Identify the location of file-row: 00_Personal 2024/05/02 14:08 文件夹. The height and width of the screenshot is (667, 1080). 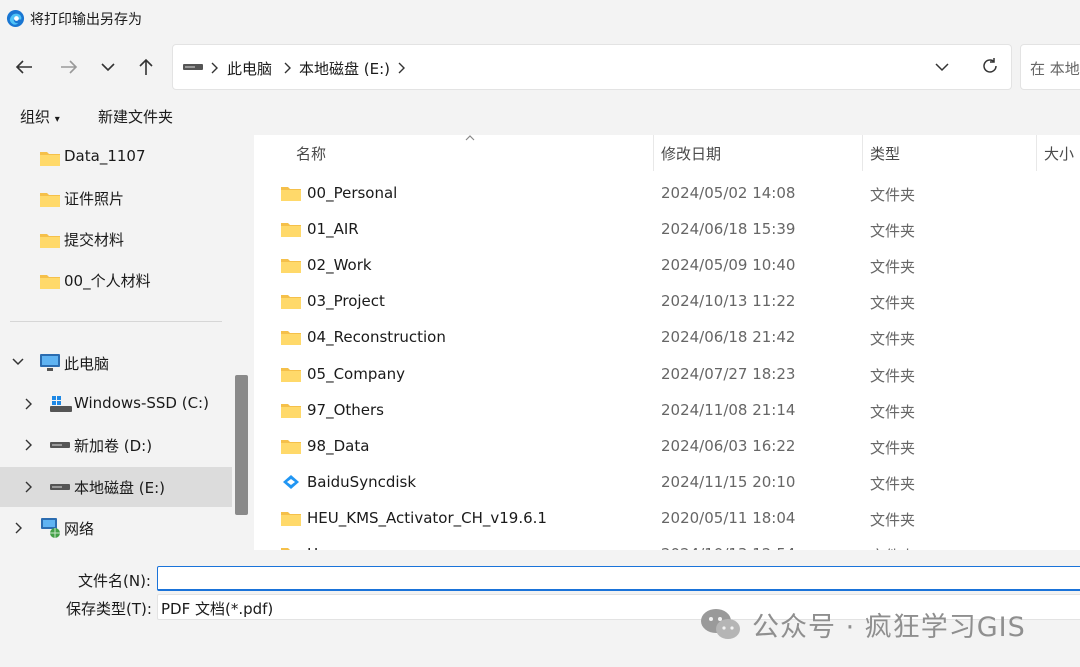
(667, 193).